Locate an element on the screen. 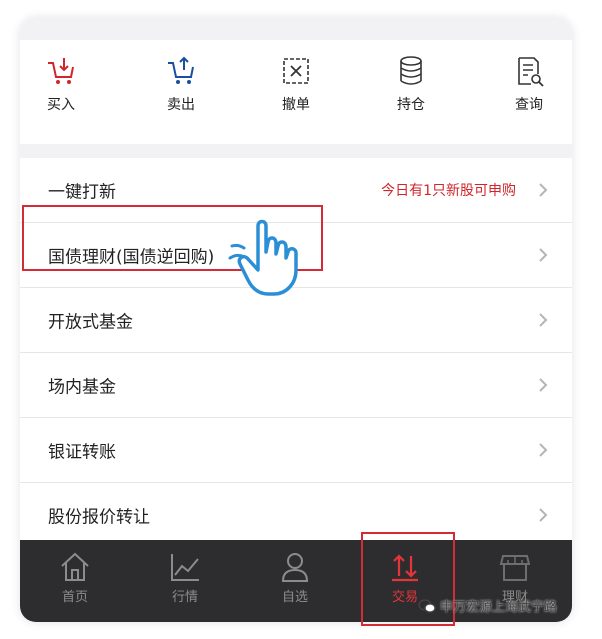 This screenshot has height=639, width=602. cancel-order-button: 撤单 is located at coordinates (296, 94).